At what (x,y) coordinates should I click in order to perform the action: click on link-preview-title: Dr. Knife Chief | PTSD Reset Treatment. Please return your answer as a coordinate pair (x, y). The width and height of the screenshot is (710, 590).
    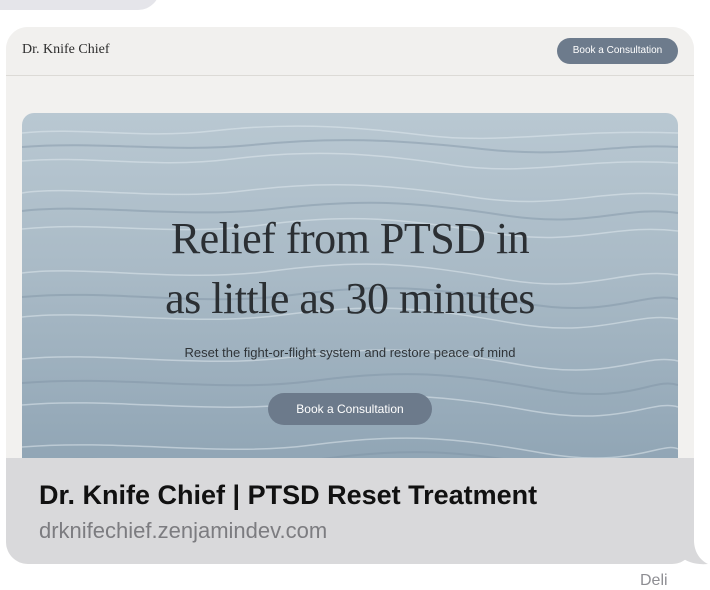
    Looking at the image, I should click on (288, 495).